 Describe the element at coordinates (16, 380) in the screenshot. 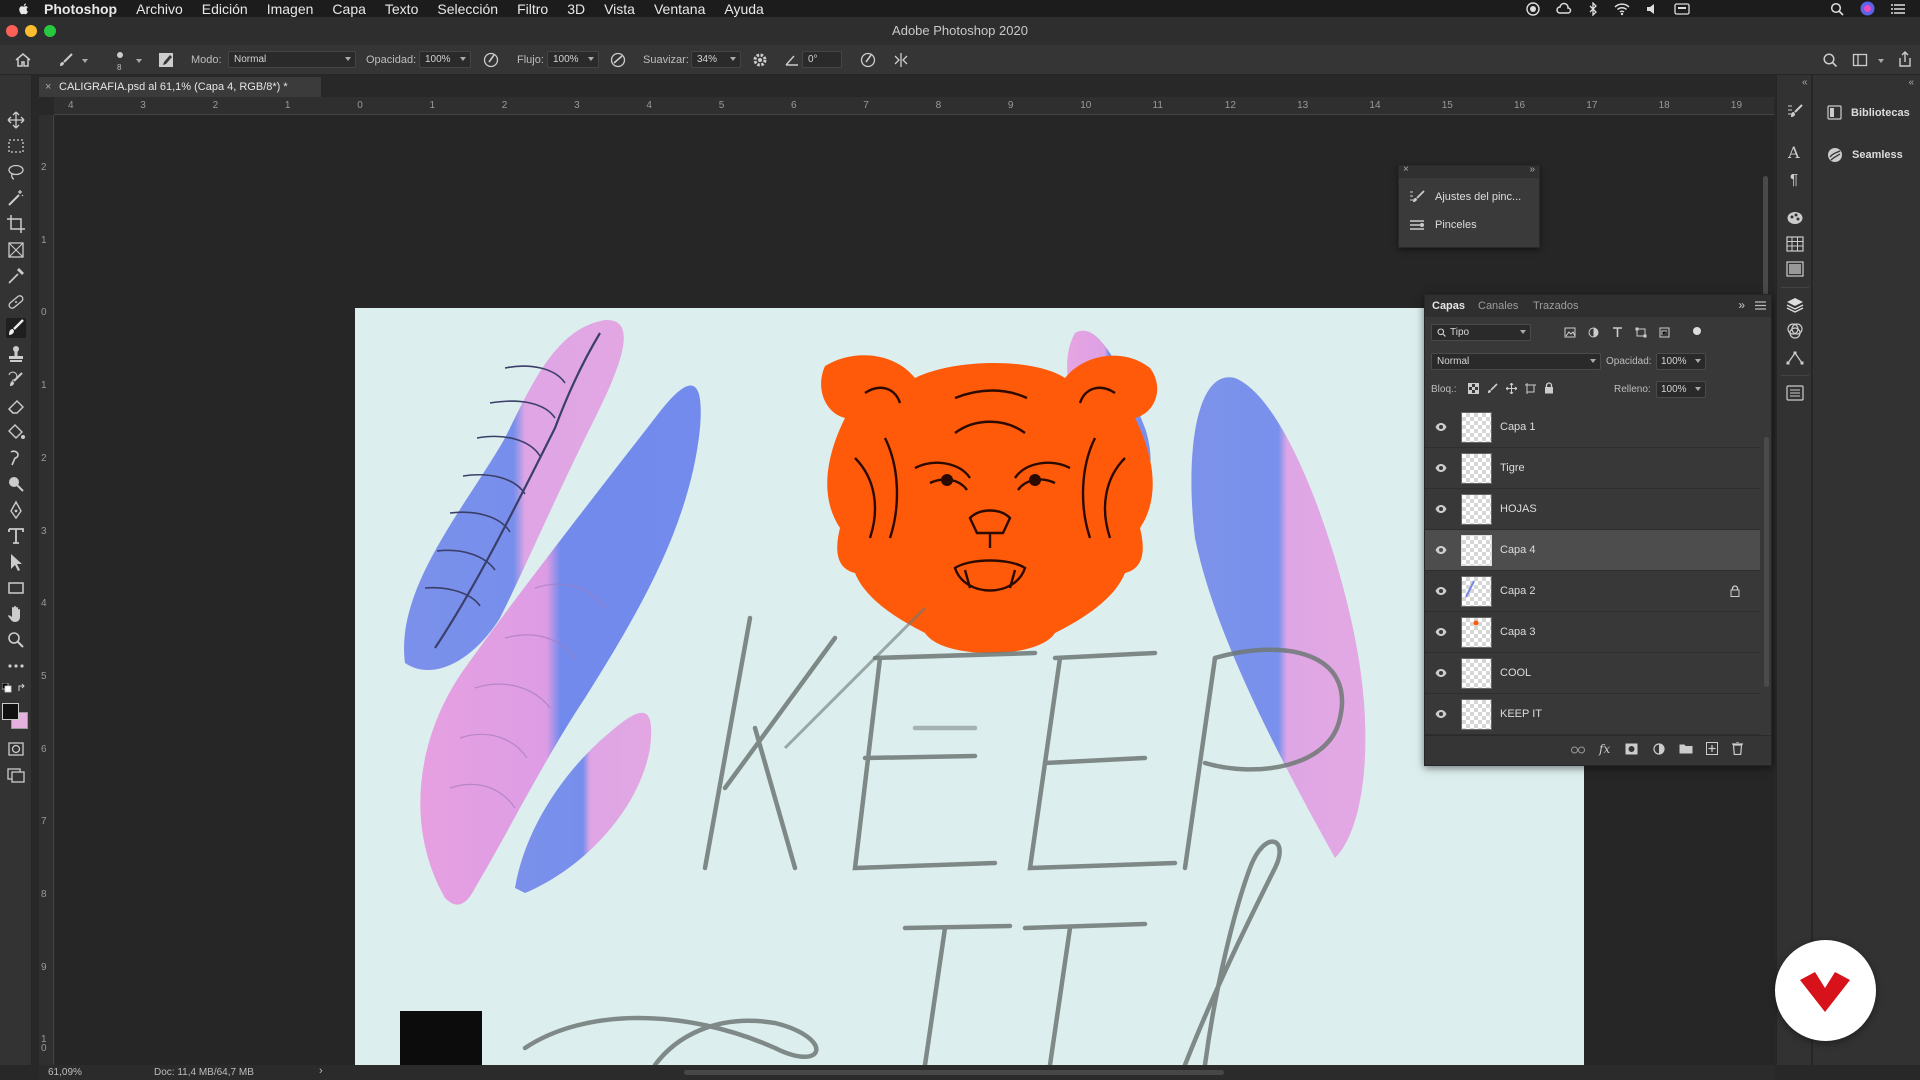

I see `history-brush-tool-icon` at that location.